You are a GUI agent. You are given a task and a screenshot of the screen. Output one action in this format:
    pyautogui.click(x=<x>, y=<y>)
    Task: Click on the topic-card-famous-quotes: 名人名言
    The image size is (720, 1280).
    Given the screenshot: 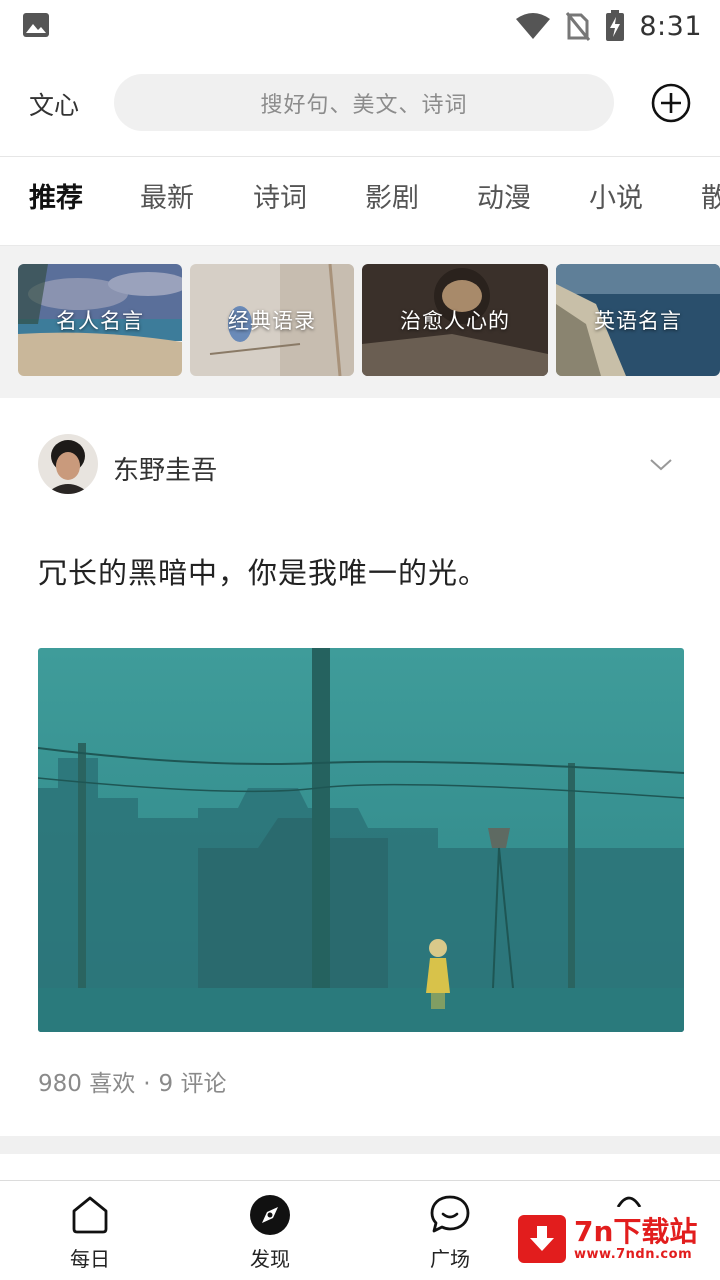 What is the action you would take?
    pyautogui.click(x=100, y=320)
    